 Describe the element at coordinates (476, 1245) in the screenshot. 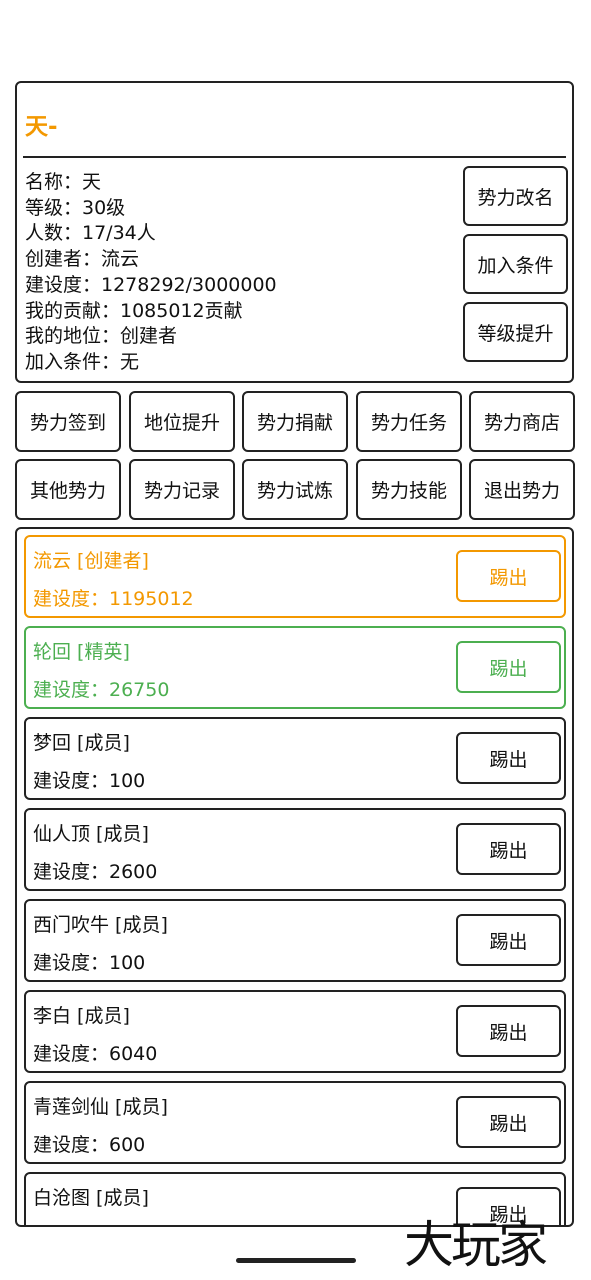

I see `watermark-logo: 大玩家` at that location.